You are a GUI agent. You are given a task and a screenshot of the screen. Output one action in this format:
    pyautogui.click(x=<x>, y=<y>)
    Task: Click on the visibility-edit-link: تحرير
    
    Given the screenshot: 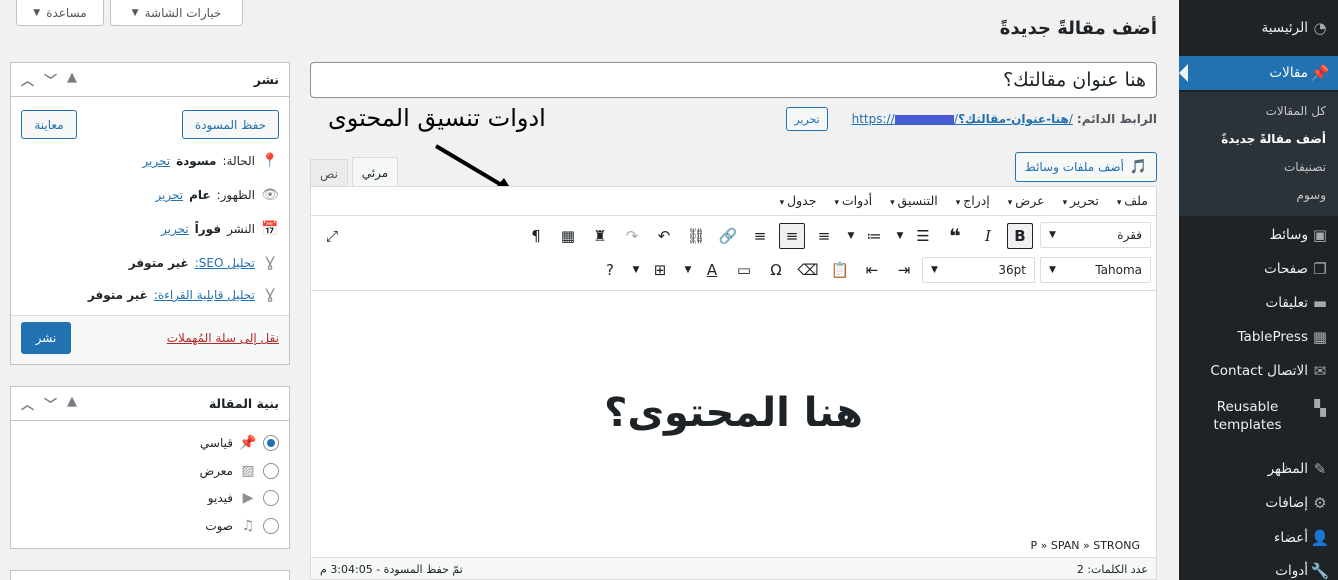 What is the action you would take?
    pyautogui.click(x=169, y=195)
    